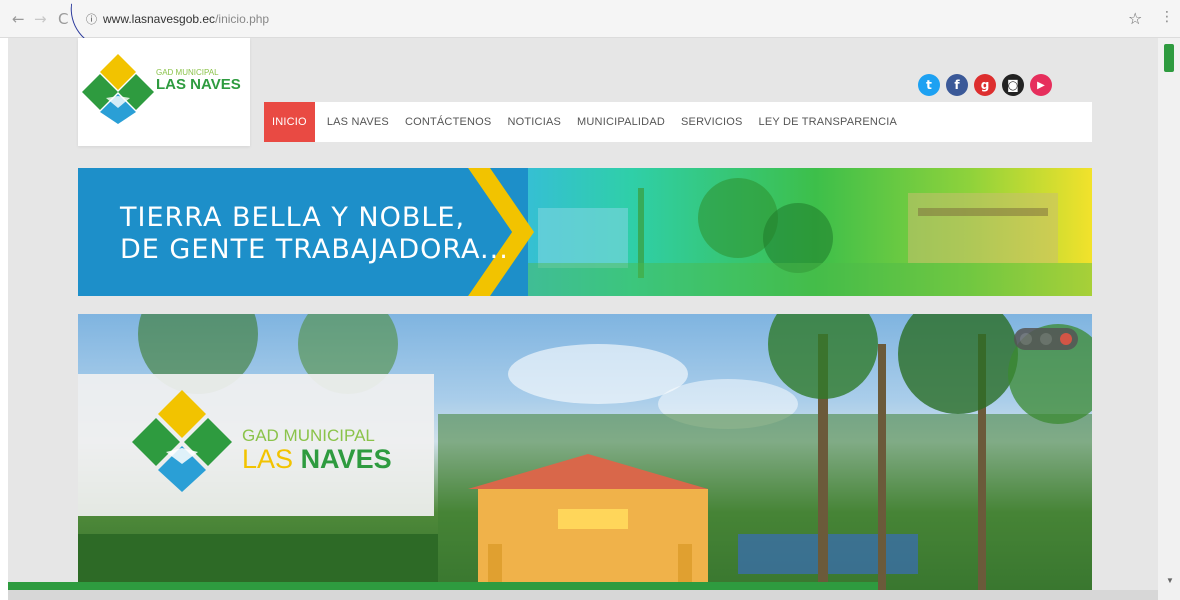 The image size is (1180, 600). Describe the element at coordinates (605, 19) in the screenshot. I see `address-bar: ⓘ www.lasnavesgob.ec/inicio.php` at that location.